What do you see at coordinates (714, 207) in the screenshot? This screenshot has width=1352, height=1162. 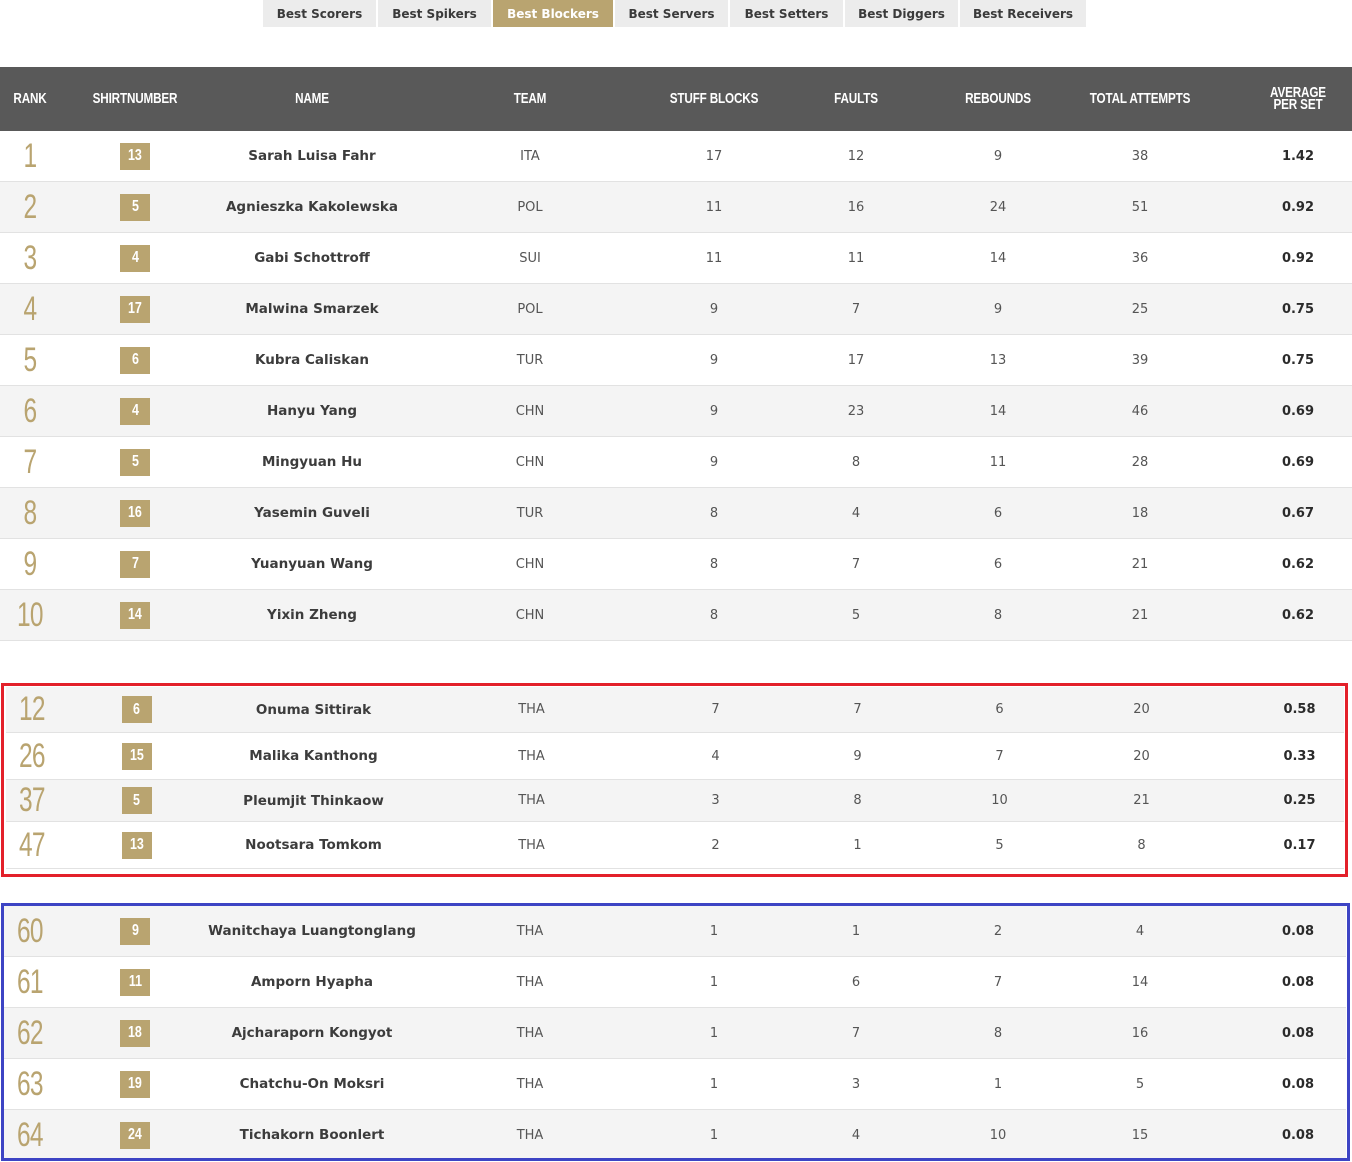 I see `stuff-blocks-value: 11` at bounding box center [714, 207].